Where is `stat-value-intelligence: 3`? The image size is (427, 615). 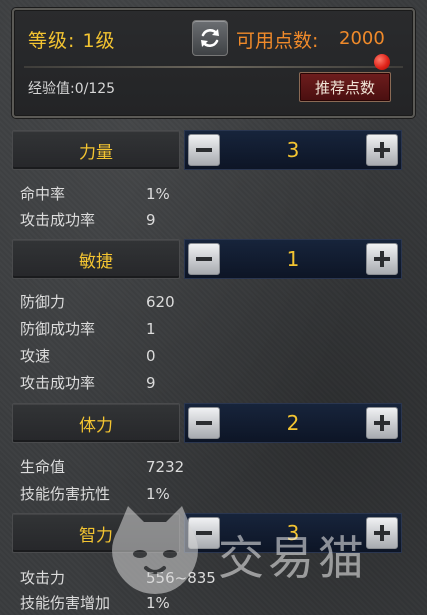
stat-value-intelligence: 3 is located at coordinates (293, 533).